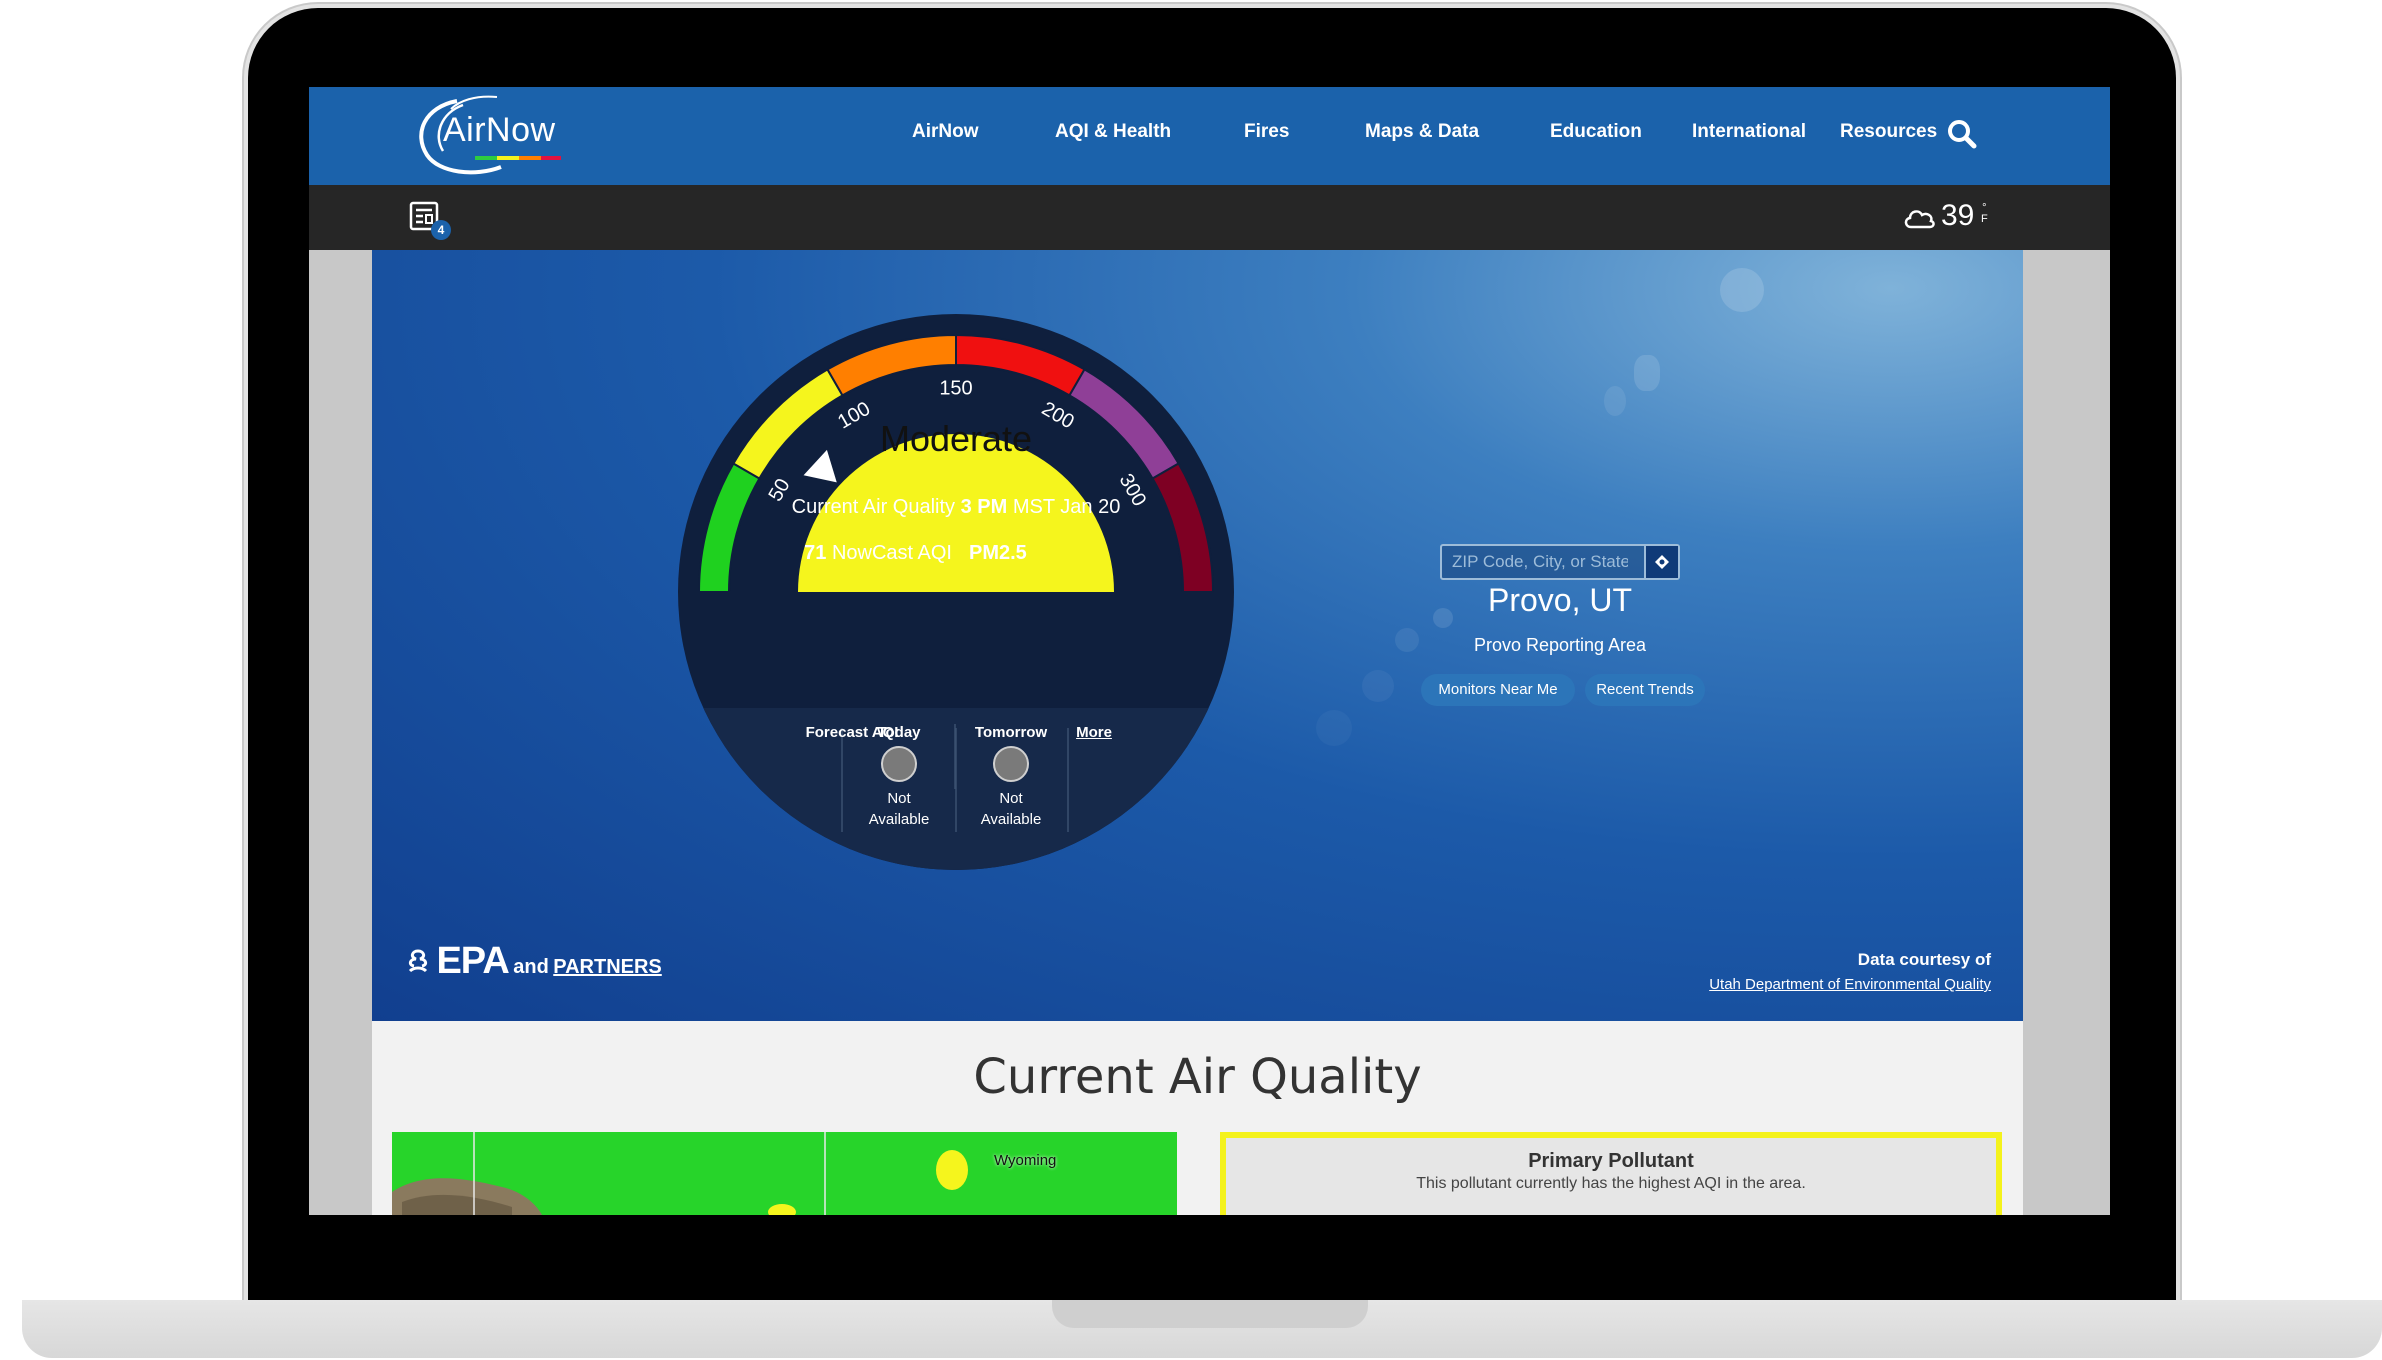 The width and height of the screenshot is (2382, 1360). What do you see at coordinates (1113, 132) in the screenshot?
I see `nav-aqi-health: AQI & Health` at bounding box center [1113, 132].